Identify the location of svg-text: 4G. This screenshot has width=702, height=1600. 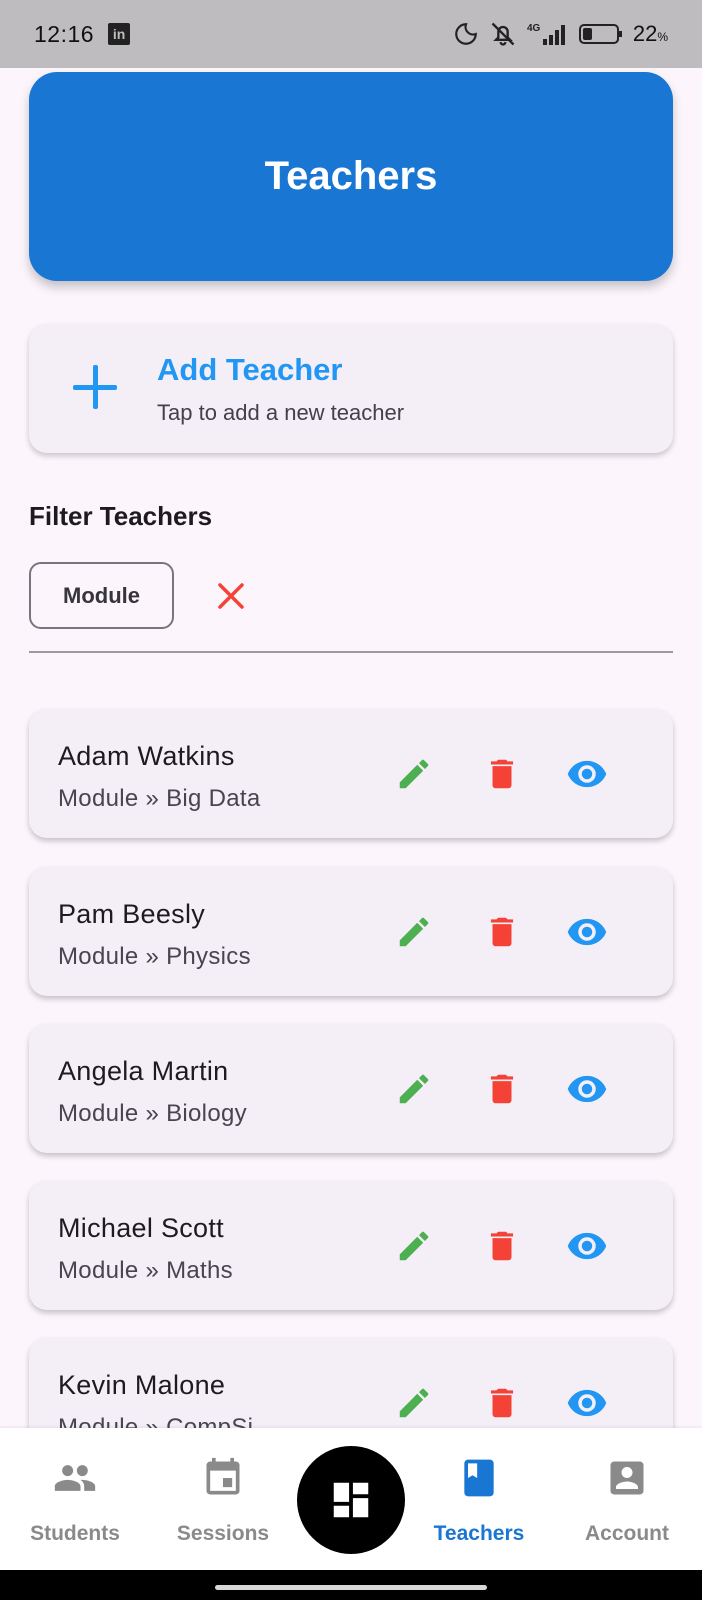
(534, 28).